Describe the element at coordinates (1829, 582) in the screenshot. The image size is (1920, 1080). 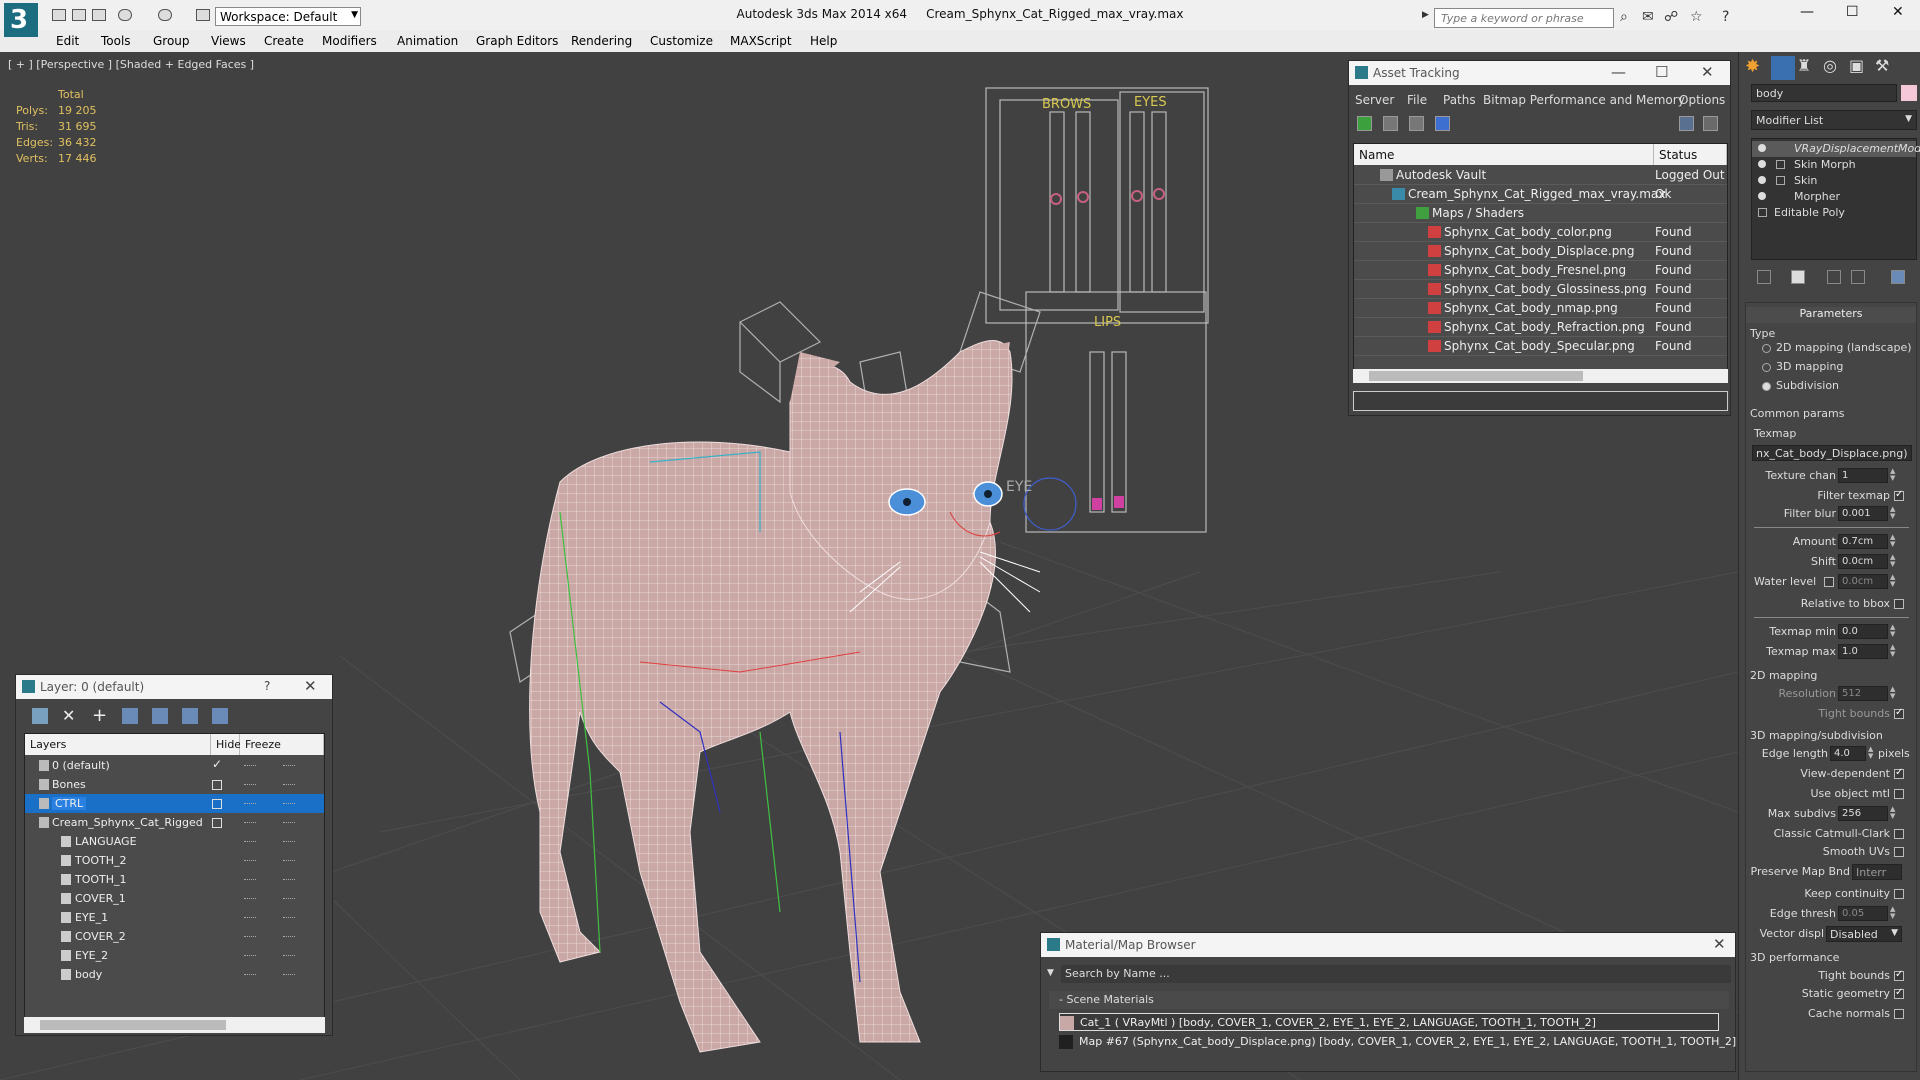
I see `water-level-checkbox` at that location.